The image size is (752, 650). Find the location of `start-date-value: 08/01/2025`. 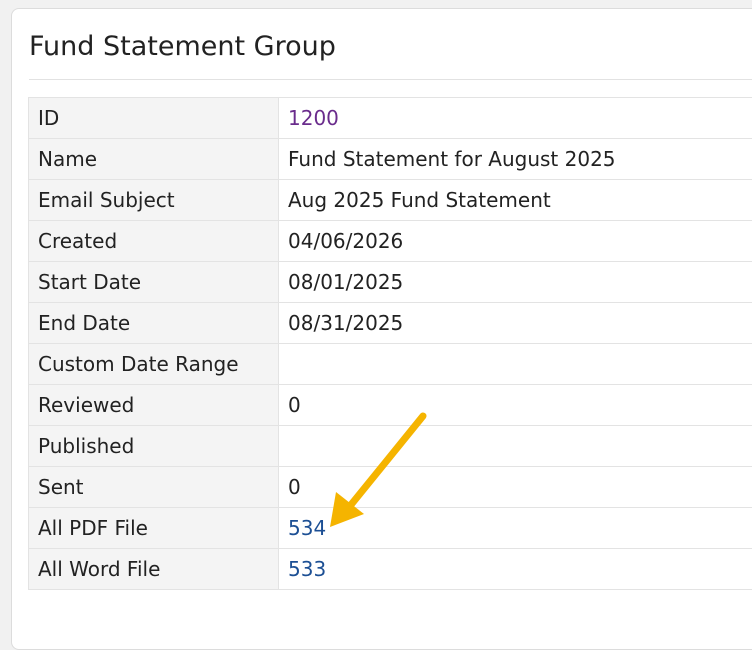

start-date-value: 08/01/2025 is located at coordinates (515, 282).